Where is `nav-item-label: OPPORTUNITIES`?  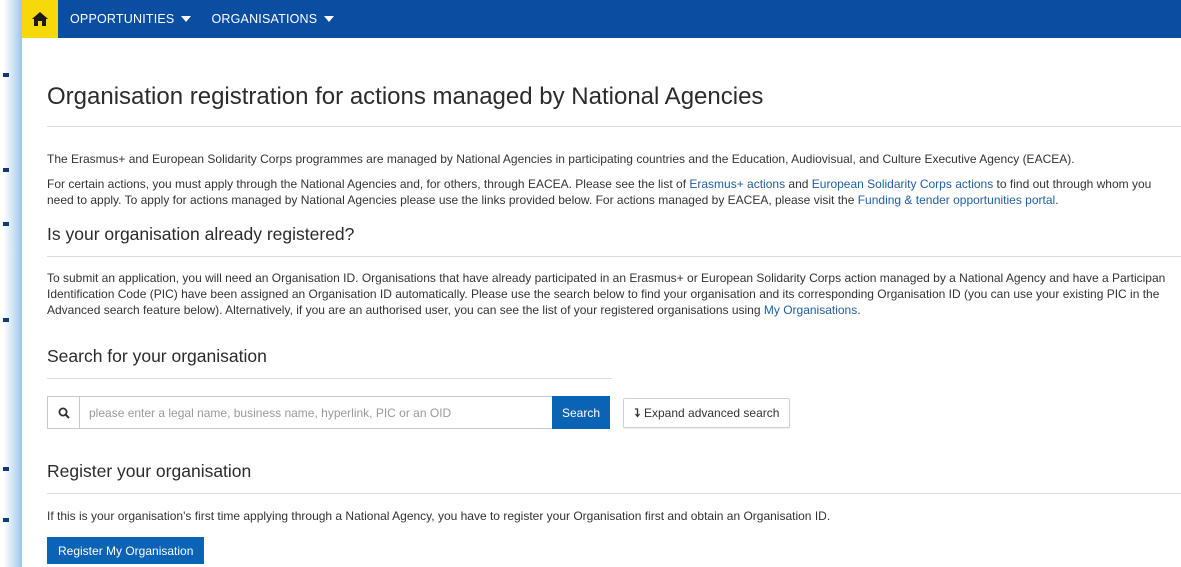 nav-item-label: OPPORTUNITIES is located at coordinates (122, 19).